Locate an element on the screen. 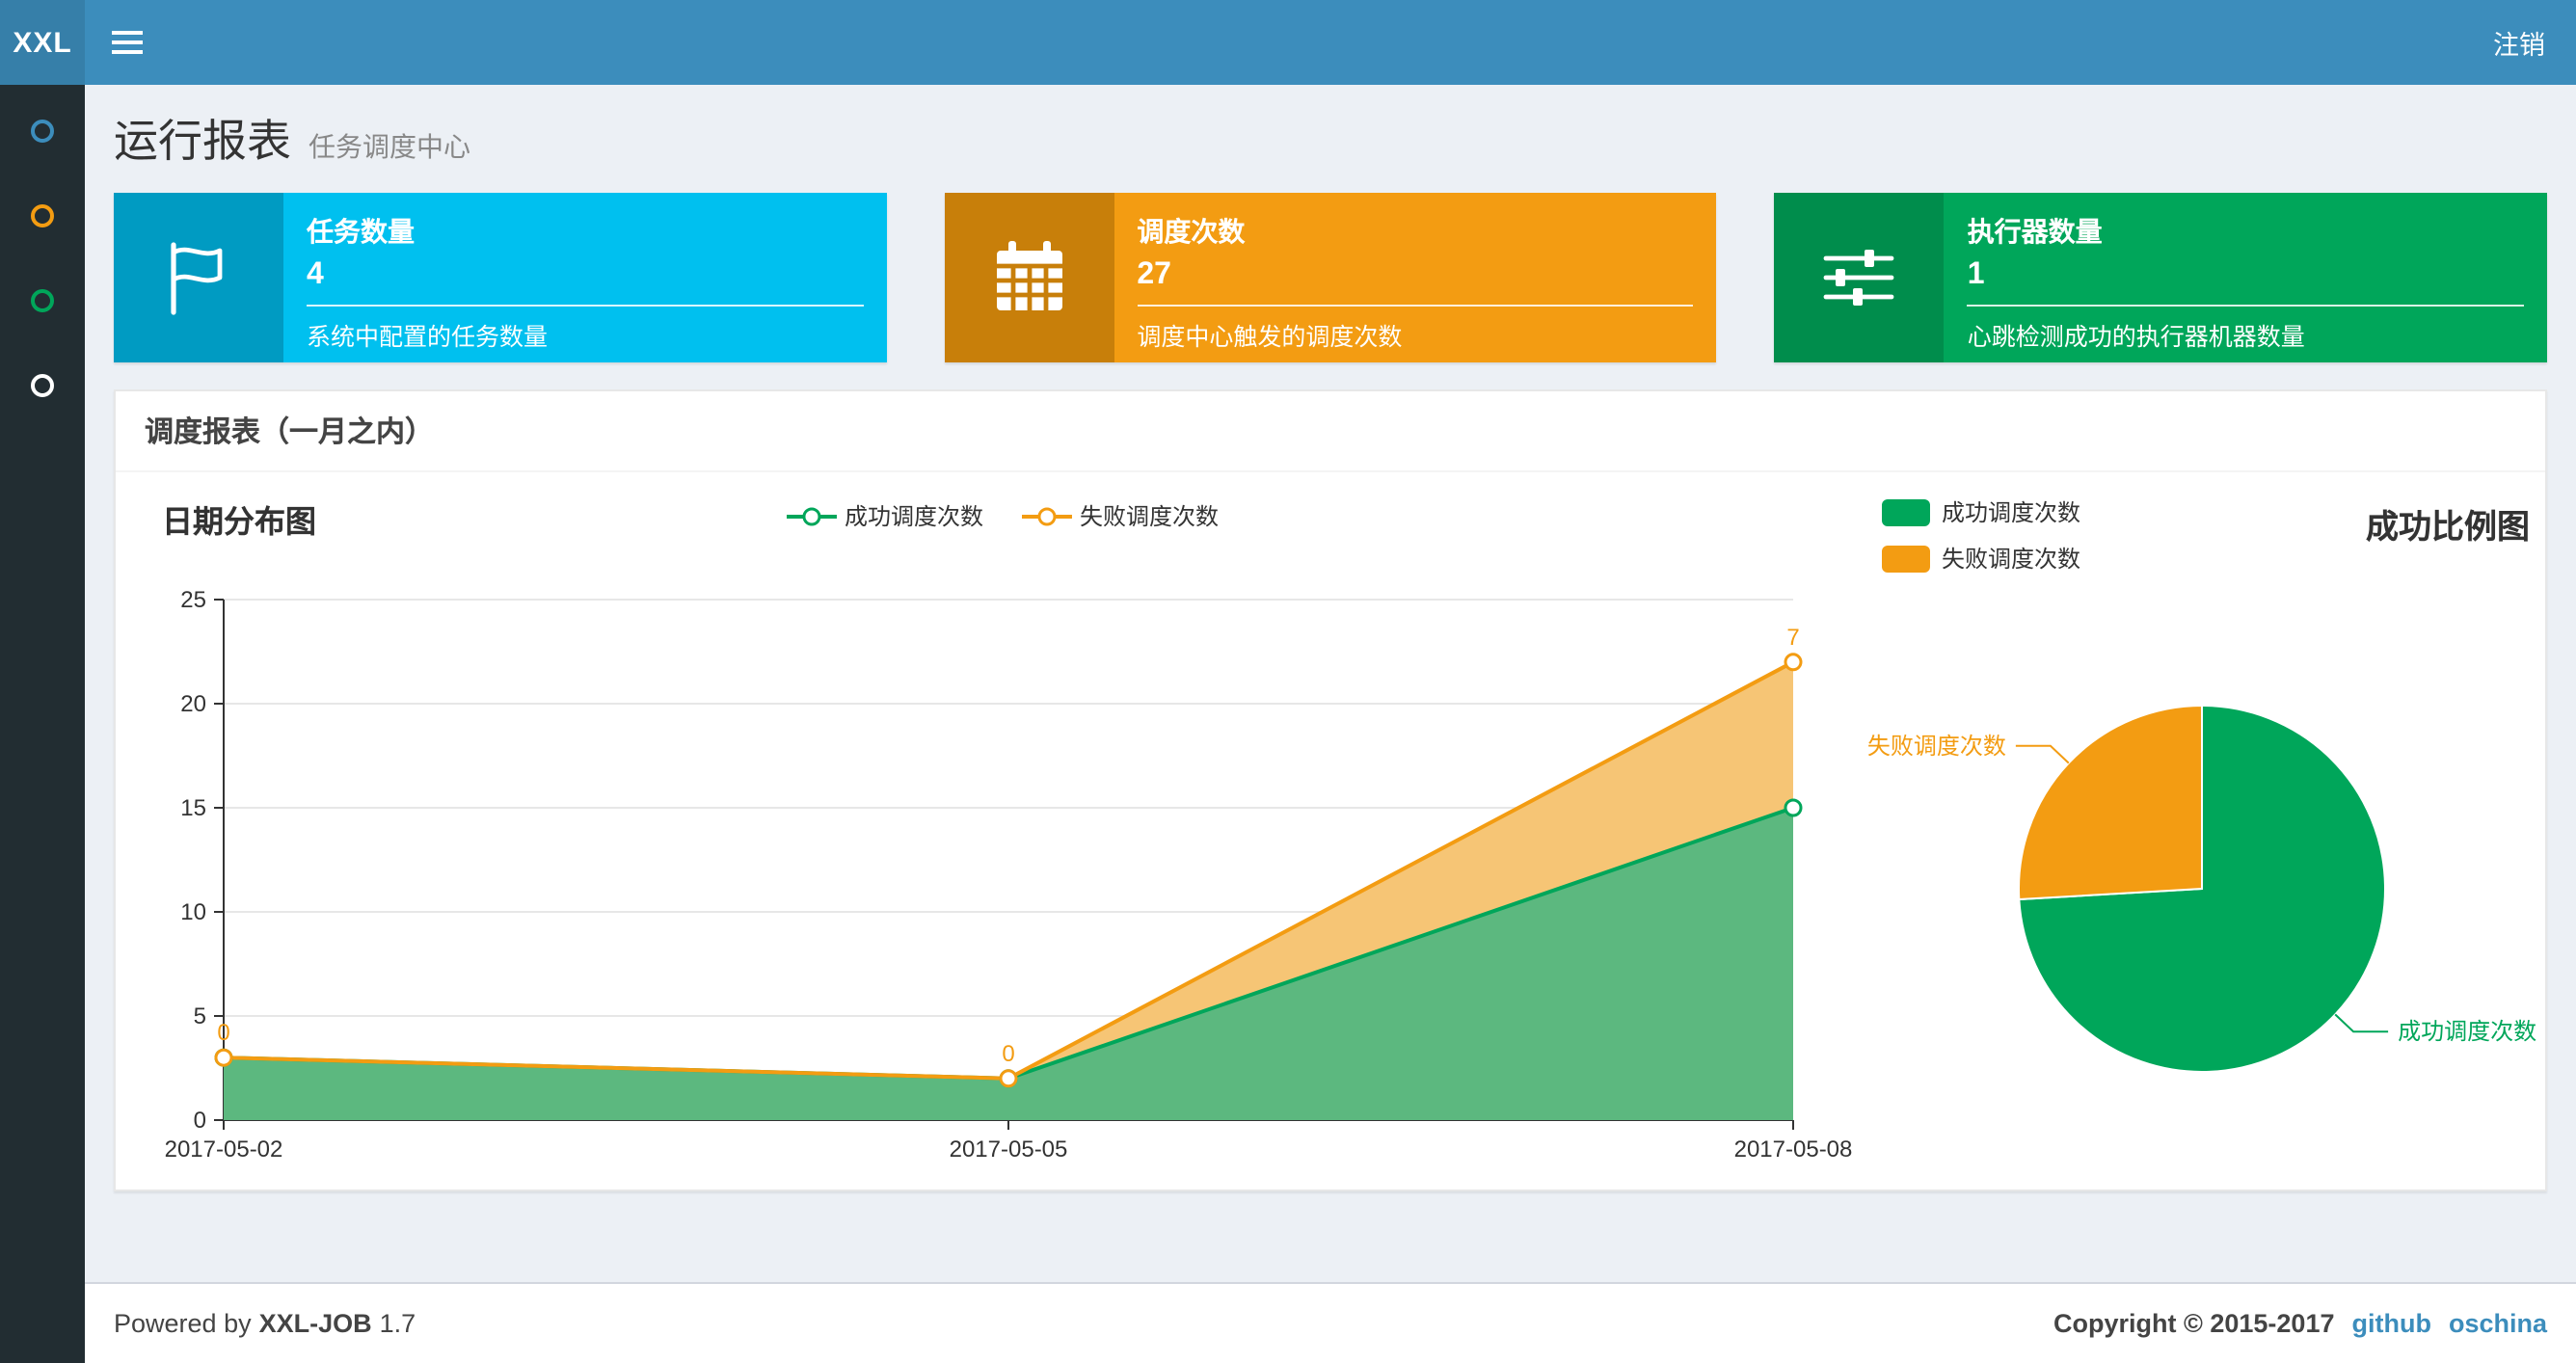  info-box-body: 任务数量 4 系统中配置的任务数量 is located at coordinates (585, 277).